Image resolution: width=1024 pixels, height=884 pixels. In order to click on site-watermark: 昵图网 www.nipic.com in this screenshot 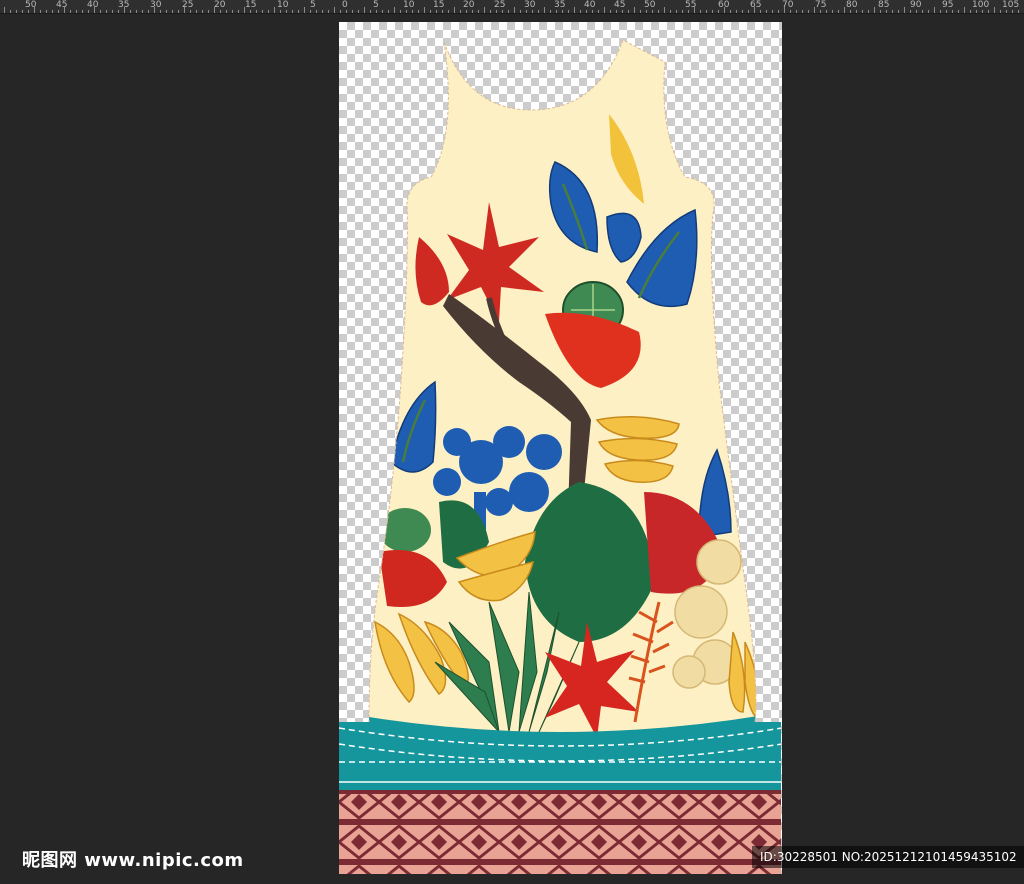, I will do `click(133, 860)`.